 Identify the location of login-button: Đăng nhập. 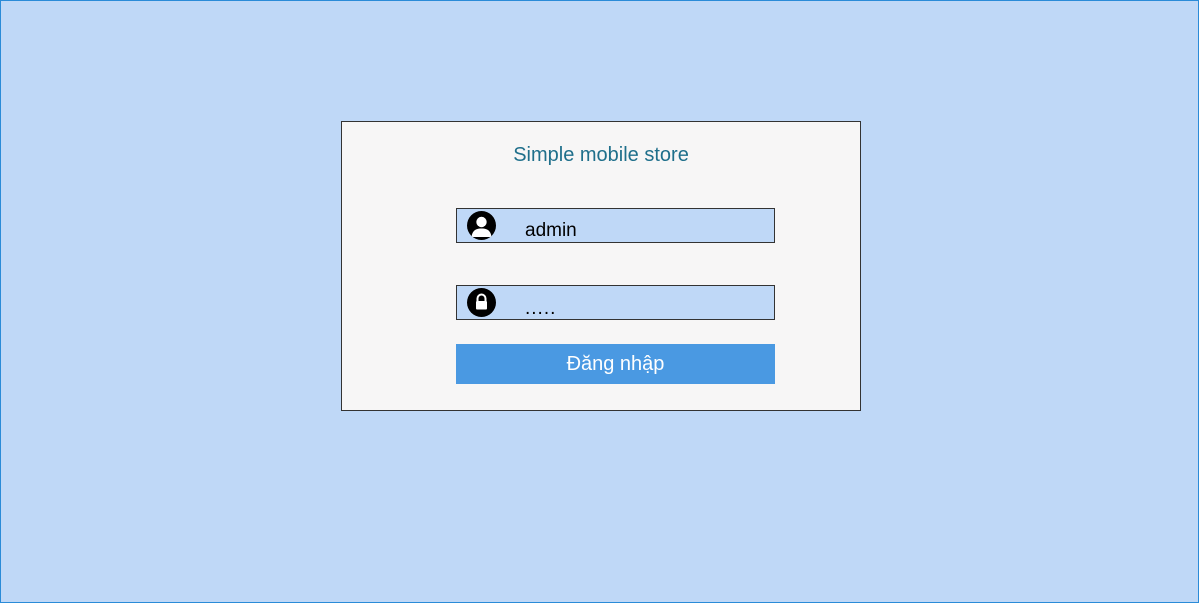
(615, 364).